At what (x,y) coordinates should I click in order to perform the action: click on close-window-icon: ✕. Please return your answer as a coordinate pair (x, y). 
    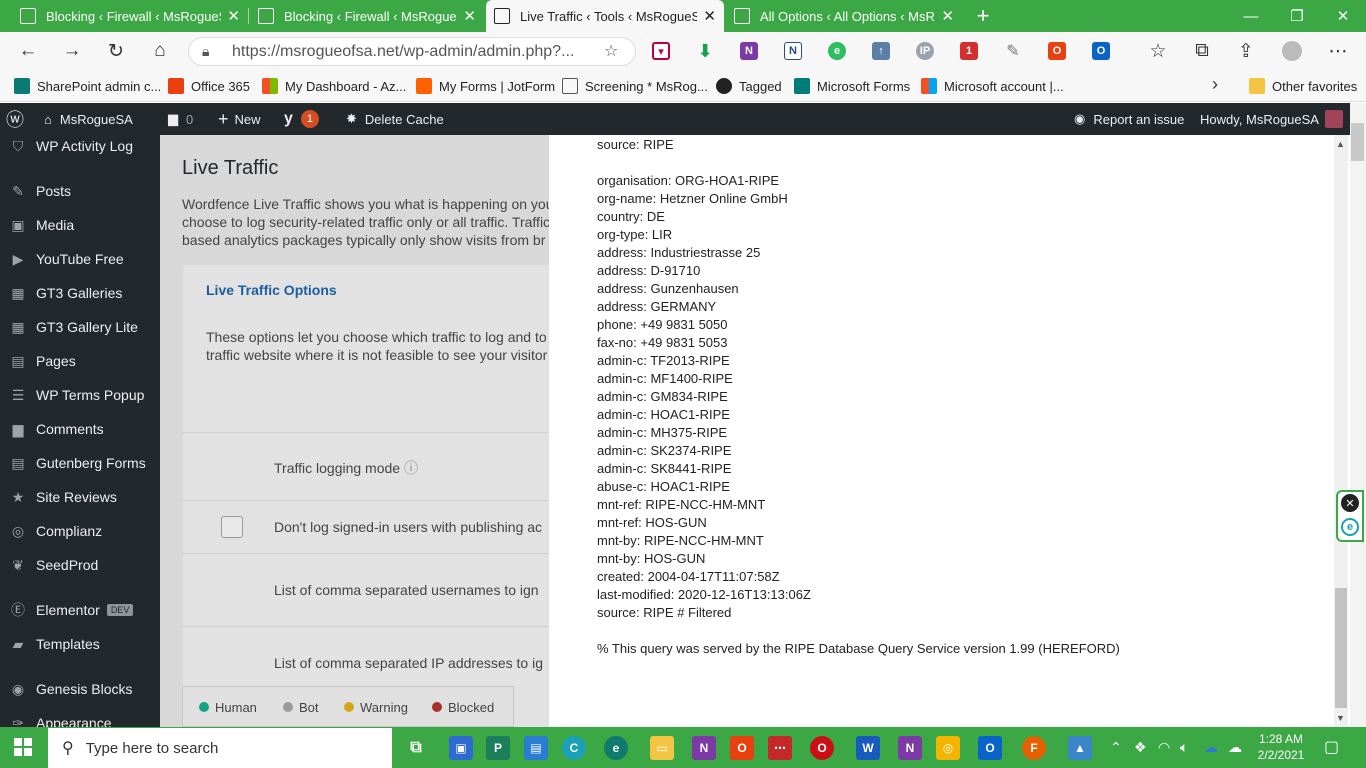
    Looking at the image, I should click on (1343, 16).